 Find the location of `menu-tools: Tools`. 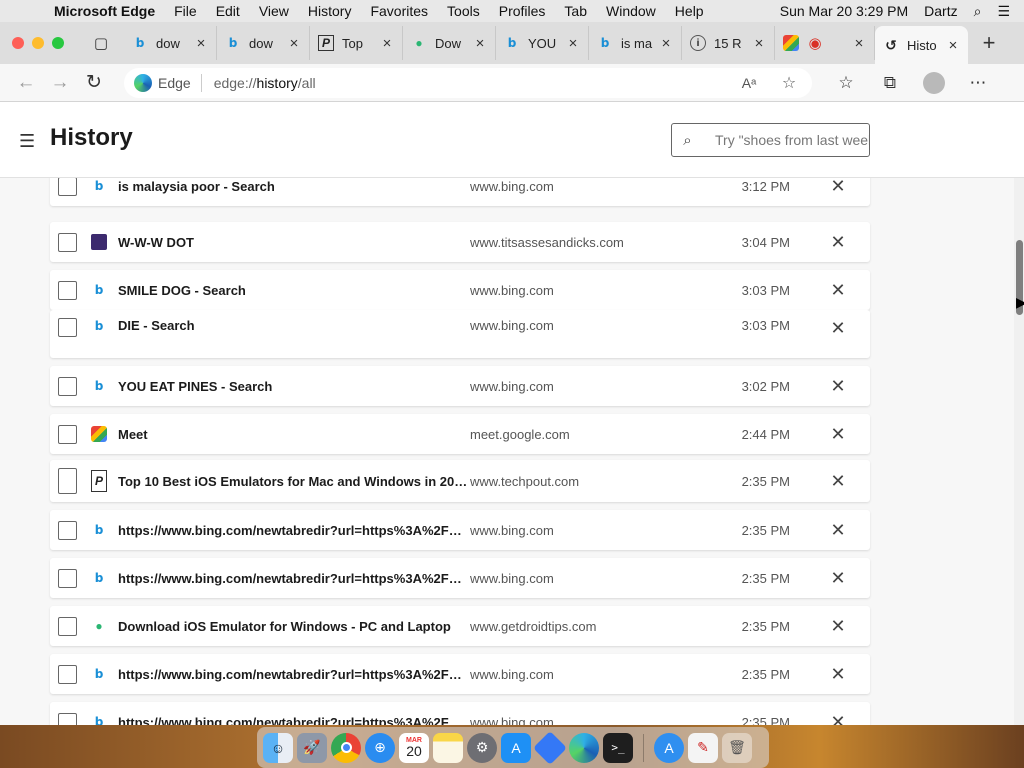

menu-tools: Tools is located at coordinates (463, 11).